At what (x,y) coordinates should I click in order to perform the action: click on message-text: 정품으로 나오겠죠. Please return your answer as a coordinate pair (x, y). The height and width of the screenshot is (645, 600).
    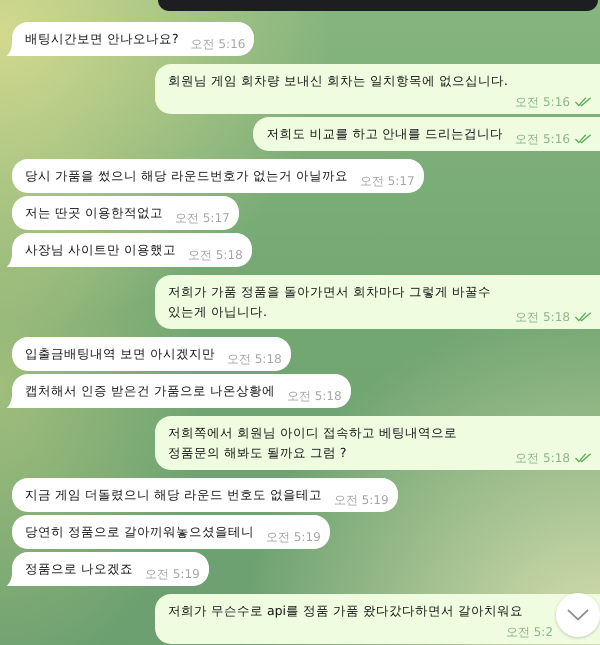
    Looking at the image, I should click on (79, 569).